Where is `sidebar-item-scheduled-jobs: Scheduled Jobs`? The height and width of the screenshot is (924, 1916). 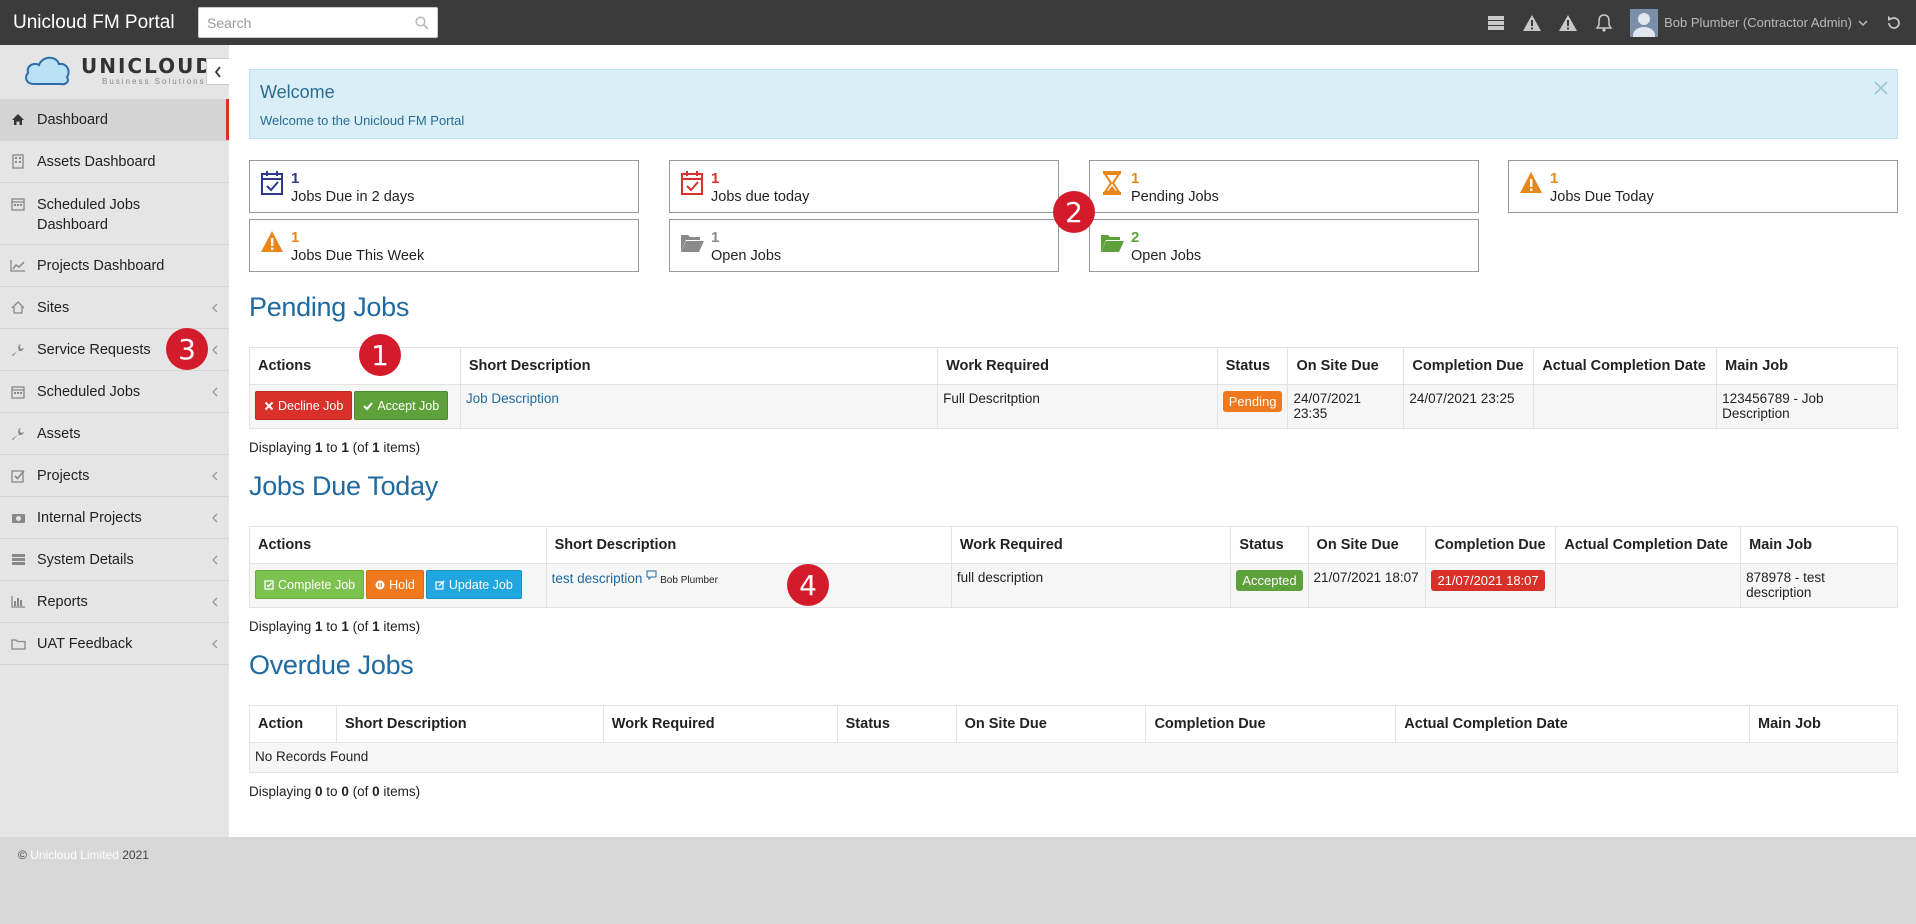 sidebar-item-scheduled-jobs: Scheduled Jobs is located at coordinates (114, 392).